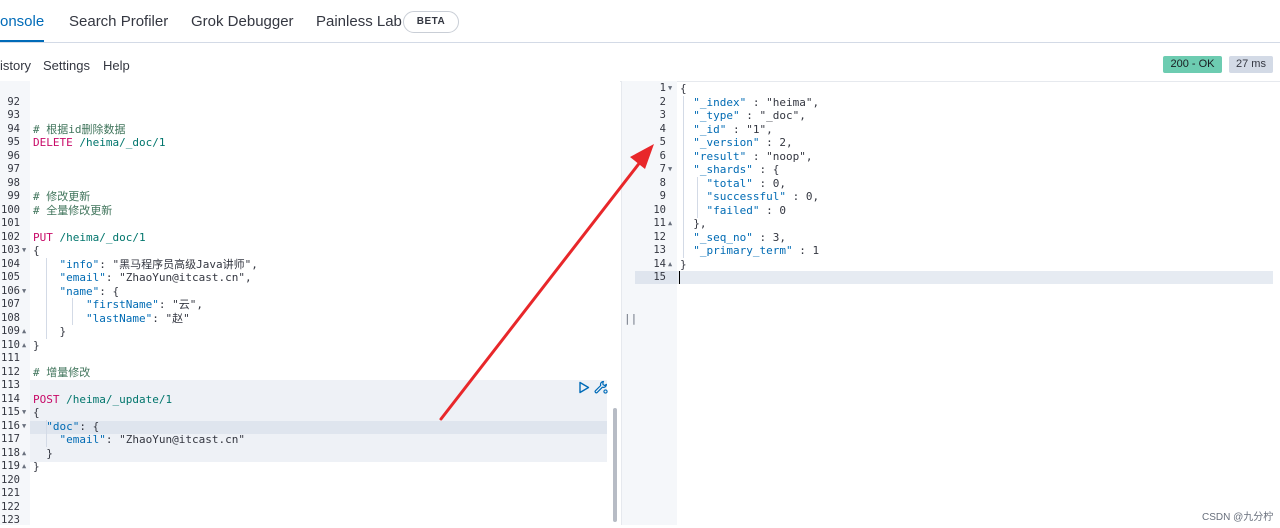 The image size is (1280, 528). Describe the element at coordinates (753, 156) in the screenshot. I see `response-line: "result" : "noop",` at that location.